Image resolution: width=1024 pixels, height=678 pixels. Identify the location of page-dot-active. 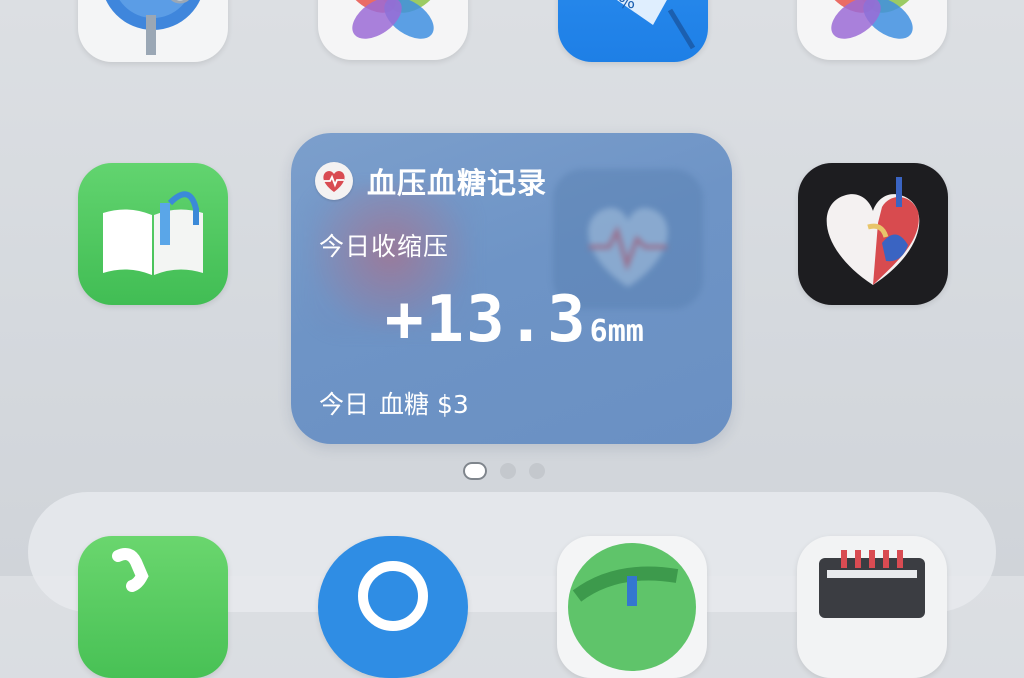
(475, 471).